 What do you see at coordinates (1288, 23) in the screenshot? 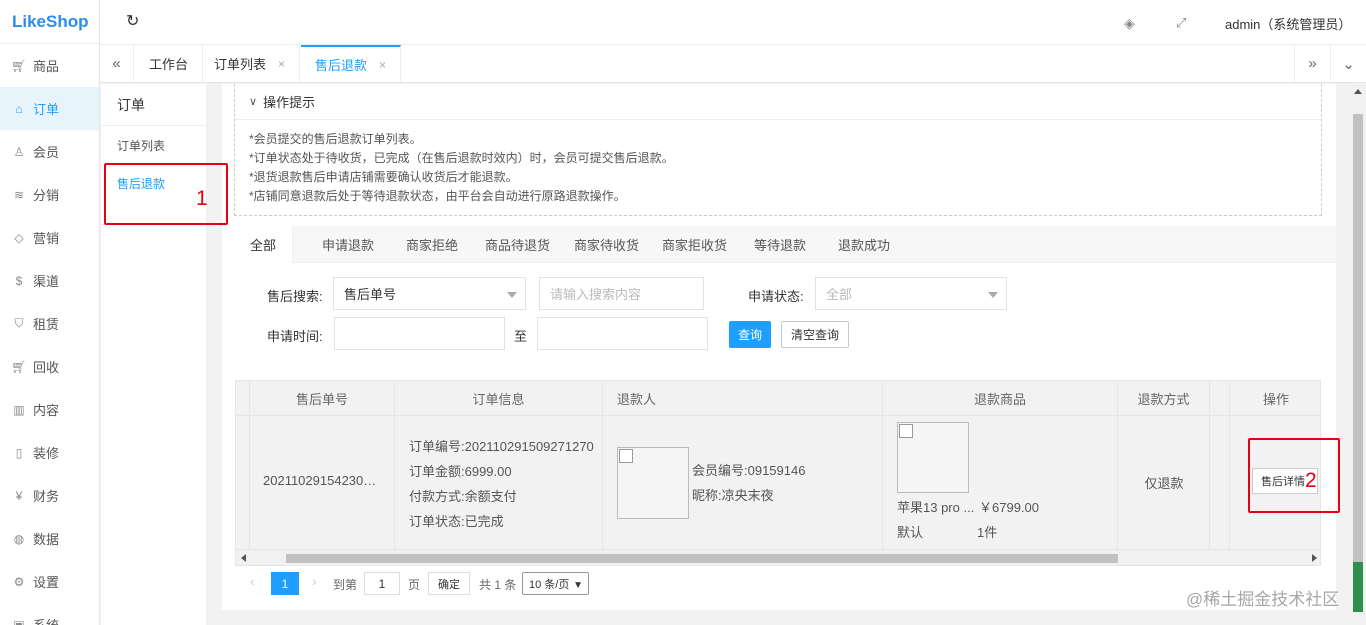
I see `admin-user-menu: admin（系统管理员）` at bounding box center [1288, 23].